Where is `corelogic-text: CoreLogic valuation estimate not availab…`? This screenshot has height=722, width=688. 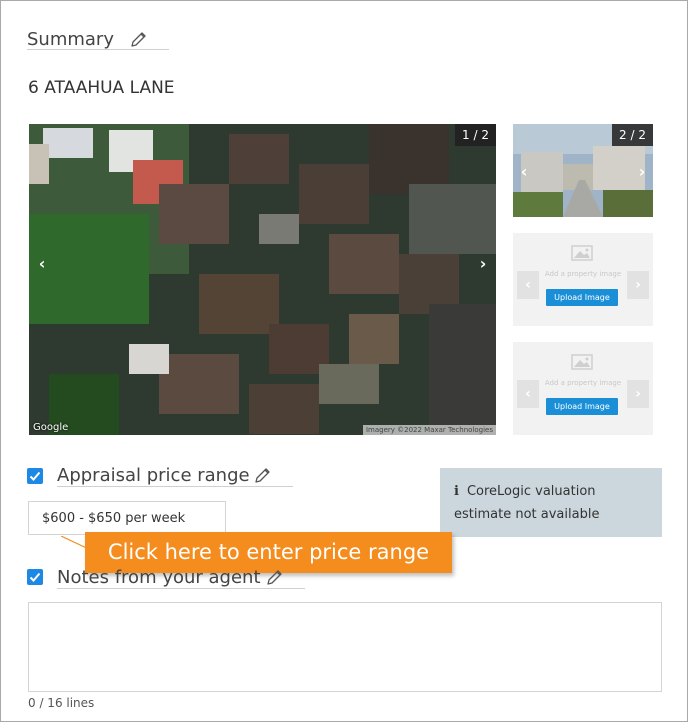
corelogic-text: CoreLogic valuation estimate not availab… is located at coordinates (527, 503).